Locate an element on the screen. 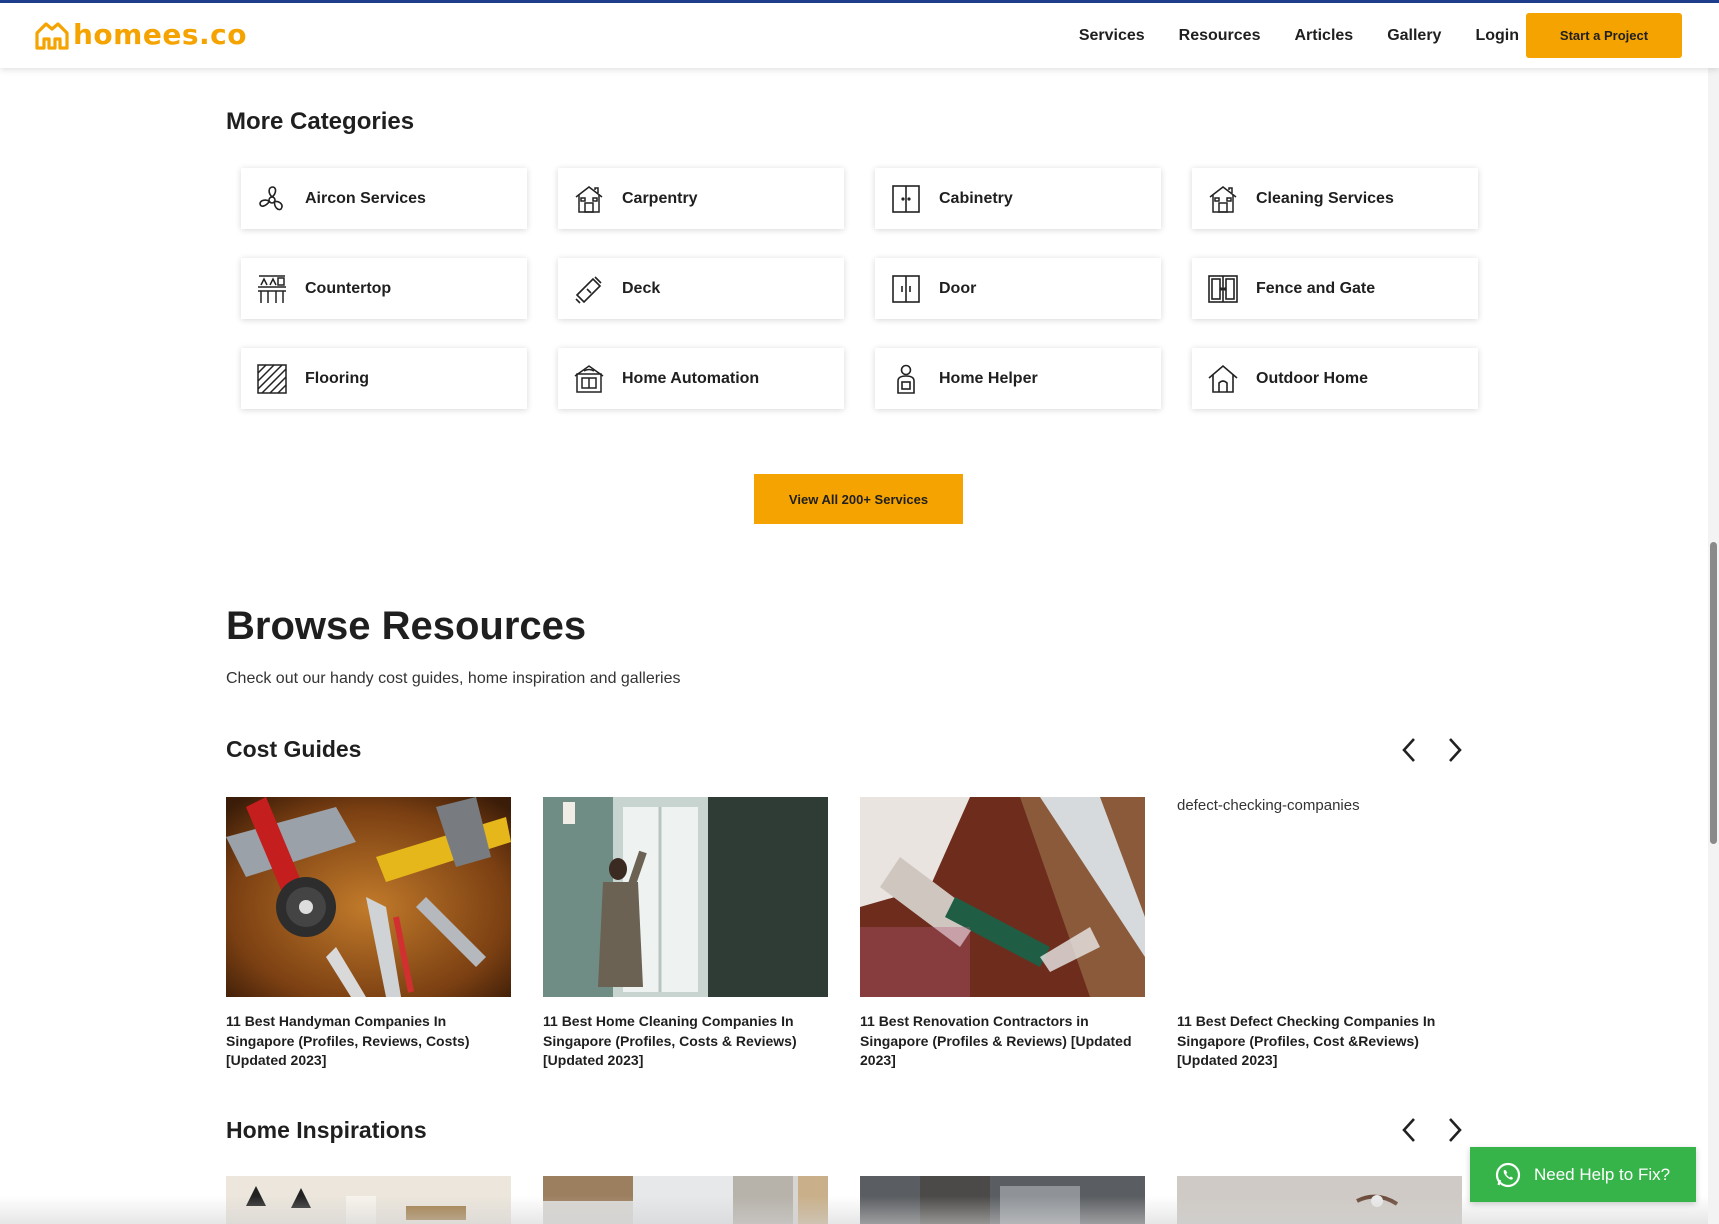  home-cleaning-guide-image is located at coordinates (685, 897).